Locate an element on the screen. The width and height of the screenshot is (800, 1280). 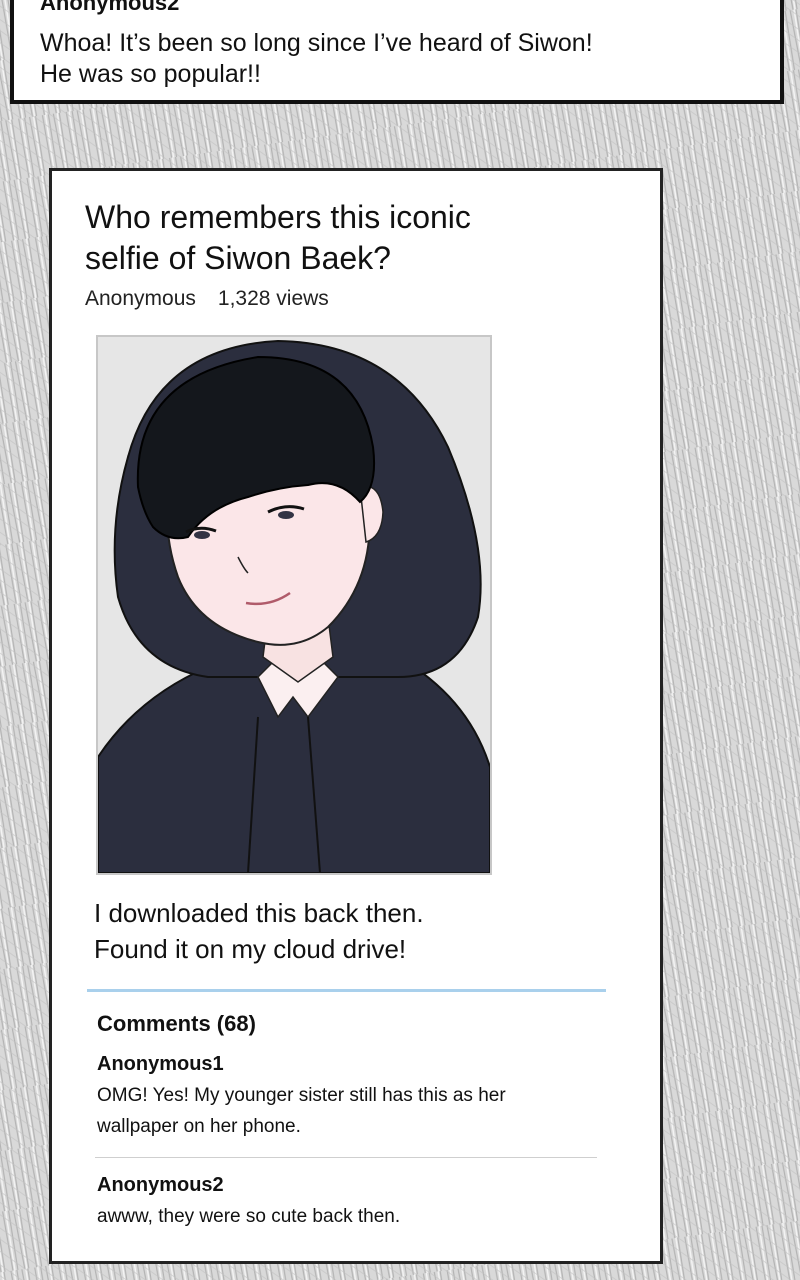
comment-text-line: wallpaper on her phone. is located at coordinates (199, 1126).